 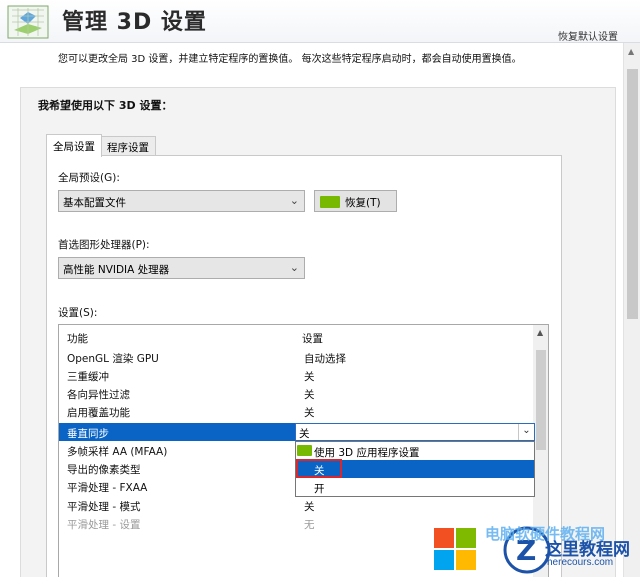 I want to click on restore-defaults-link: 恢复默认设置, so click(x=588, y=35).